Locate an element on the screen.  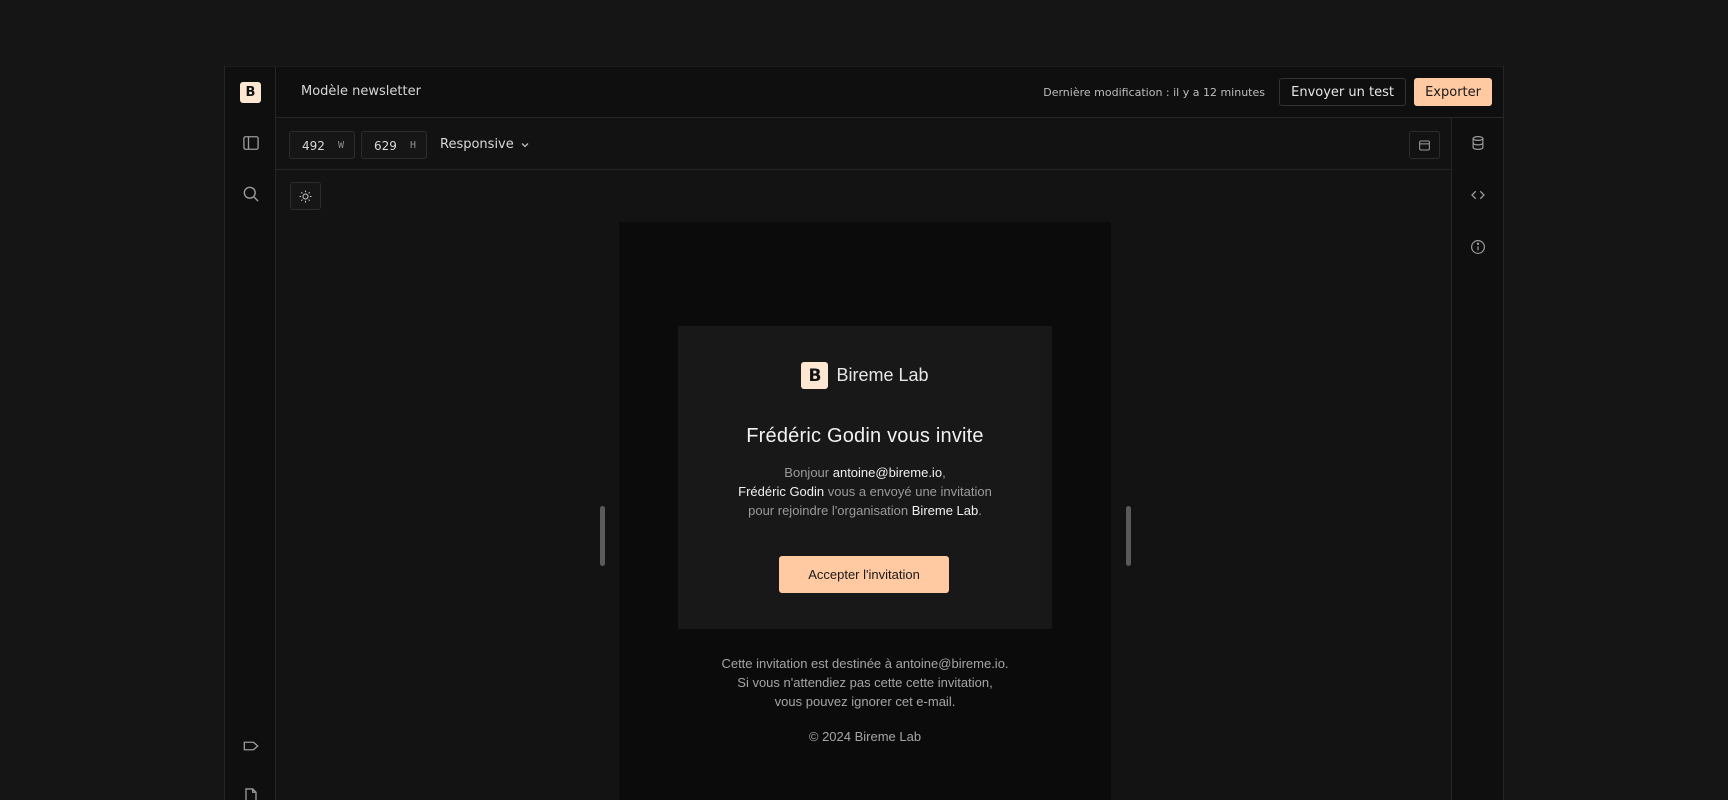
recipient-email: antoine@bireme.io is located at coordinates (887, 472).